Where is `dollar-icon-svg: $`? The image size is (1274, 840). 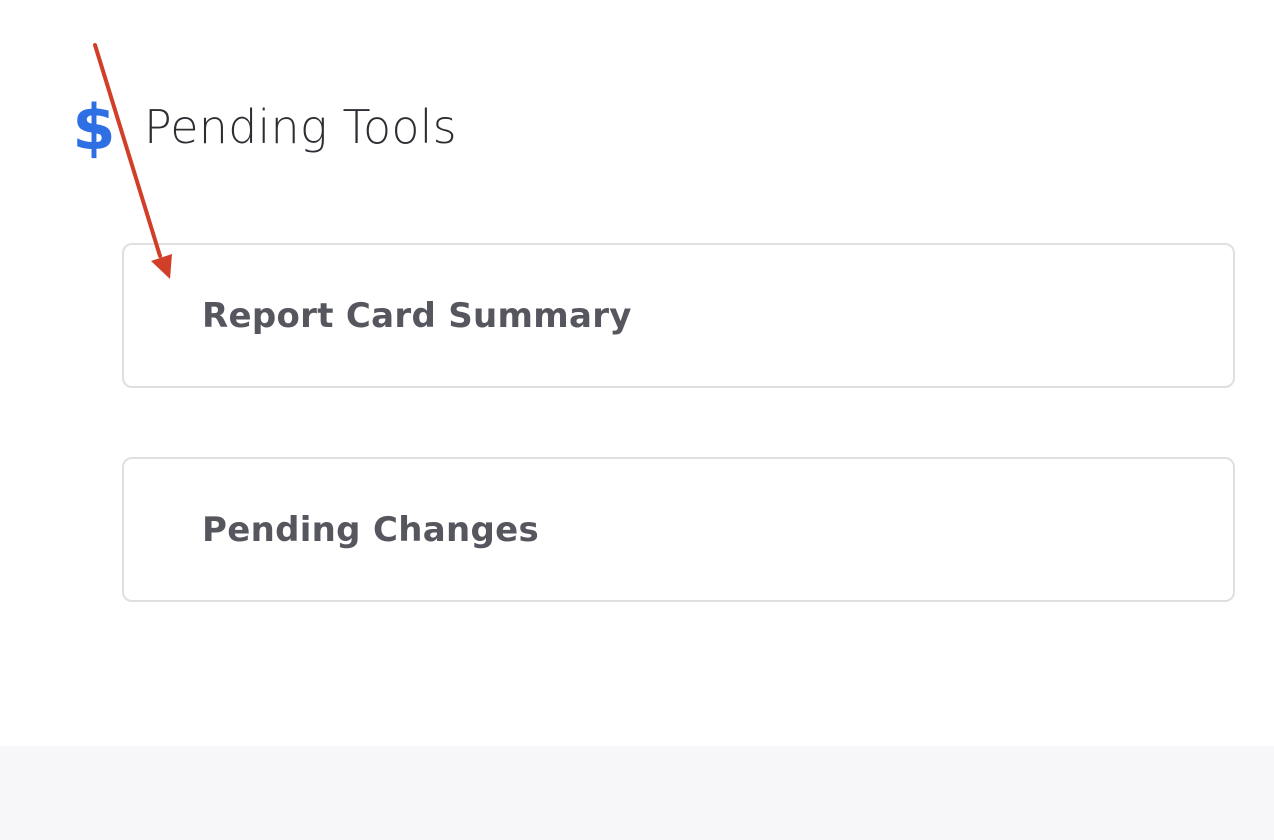
dollar-icon-svg: $ is located at coordinates (93, 127).